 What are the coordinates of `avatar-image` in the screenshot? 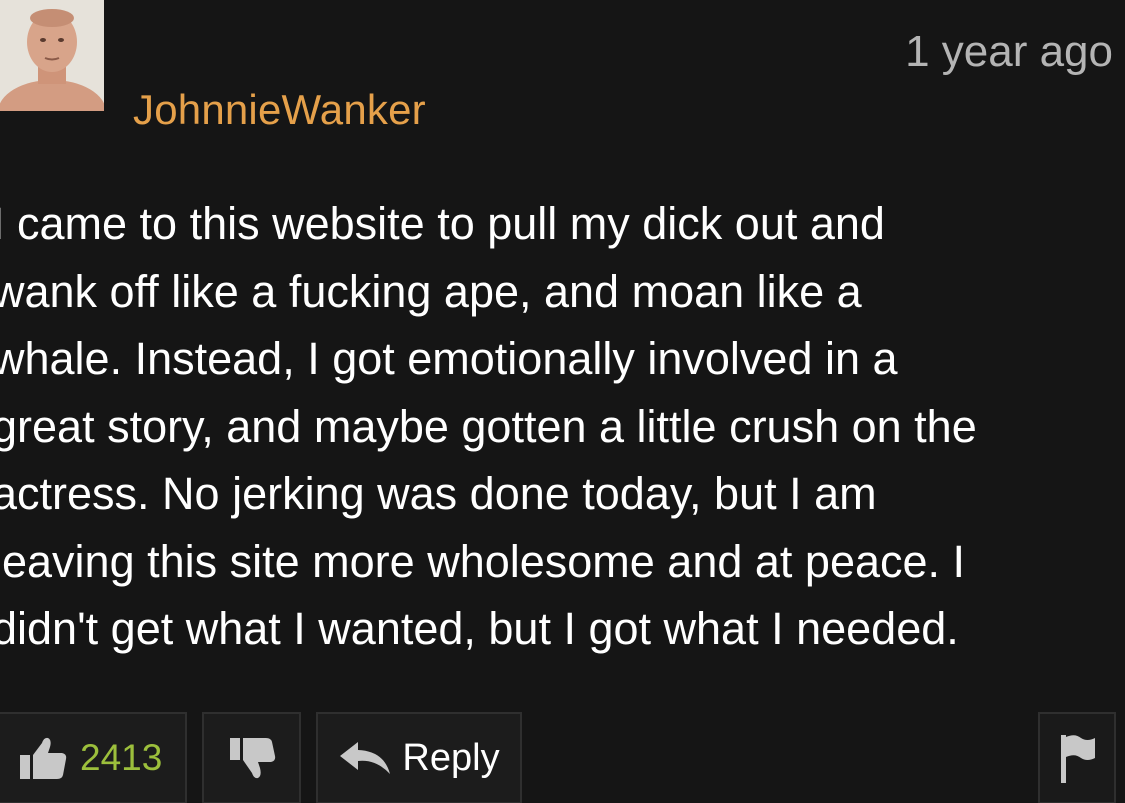 It's located at (52, 55).